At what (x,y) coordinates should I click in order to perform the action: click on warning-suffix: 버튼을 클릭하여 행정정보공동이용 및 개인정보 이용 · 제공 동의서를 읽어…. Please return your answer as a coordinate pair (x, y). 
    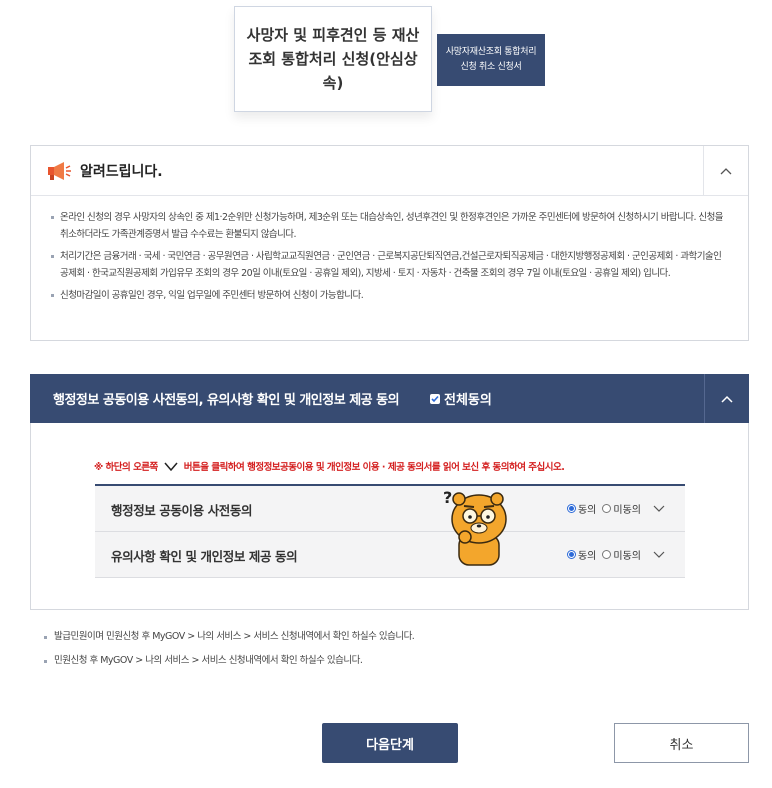
    Looking at the image, I should click on (374, 467).